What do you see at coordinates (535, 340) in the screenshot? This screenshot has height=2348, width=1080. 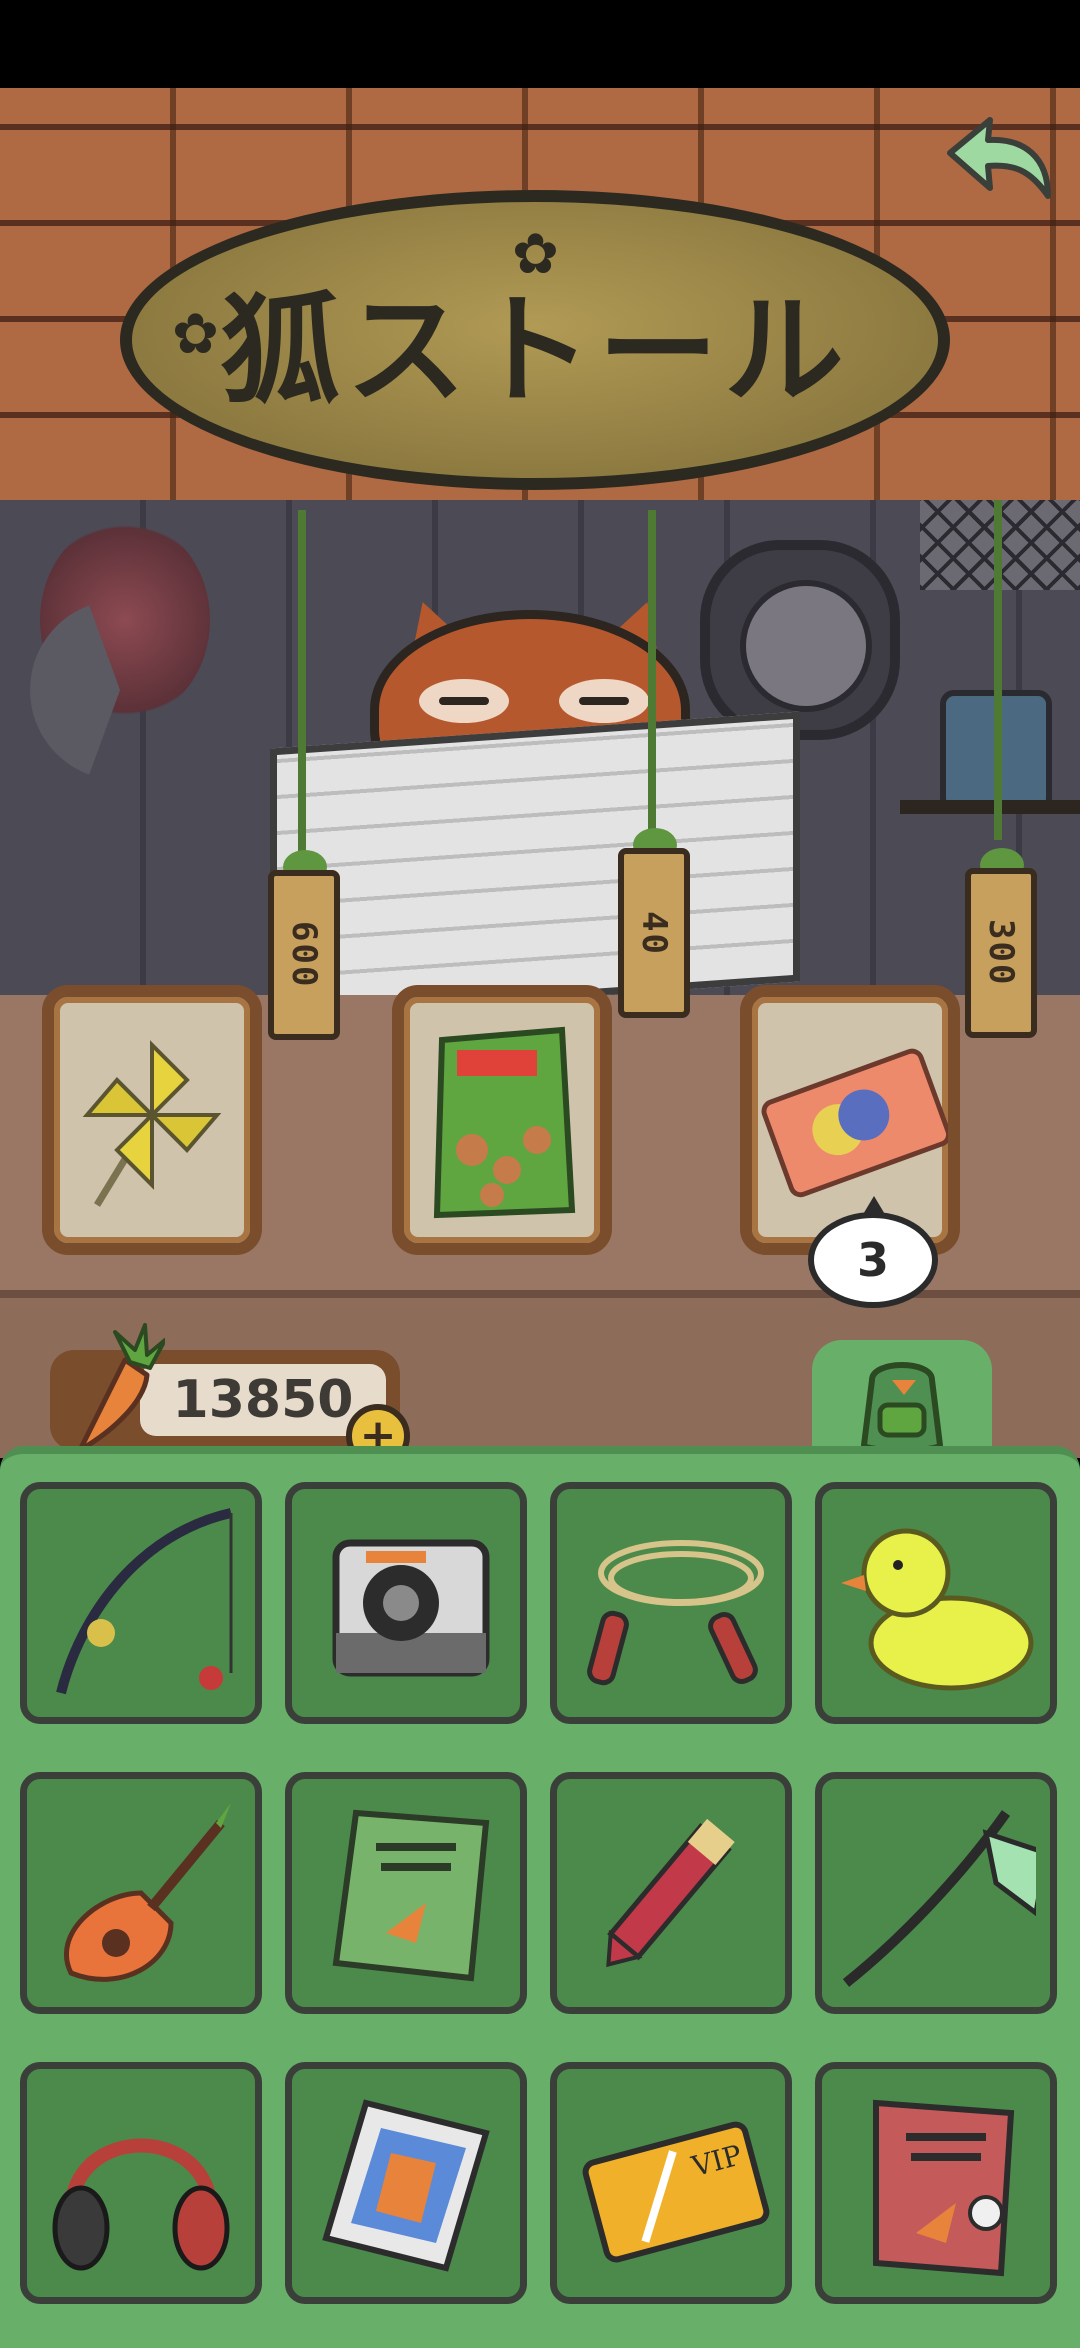 I see `shop-sign: ✿ ✿ 狐ストール` at bounding box center [535, 340].